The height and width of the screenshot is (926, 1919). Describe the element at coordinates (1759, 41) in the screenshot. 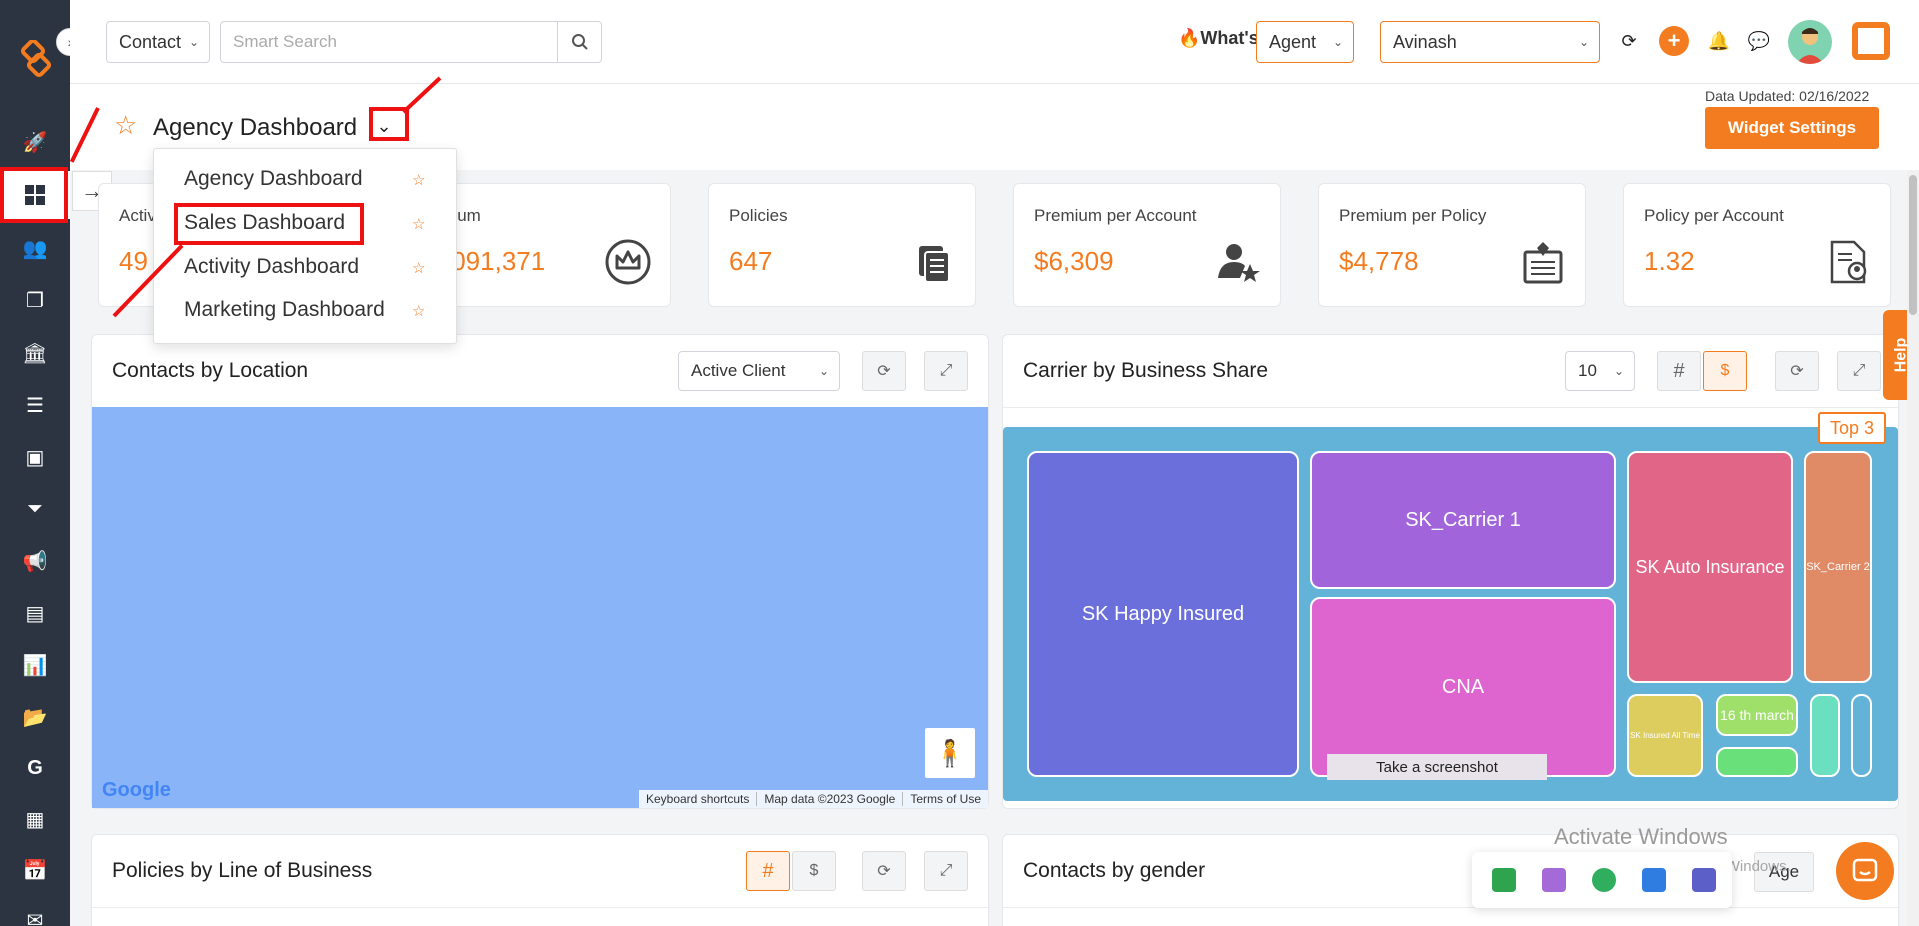

I see `chat-icon: 💬` at that location.